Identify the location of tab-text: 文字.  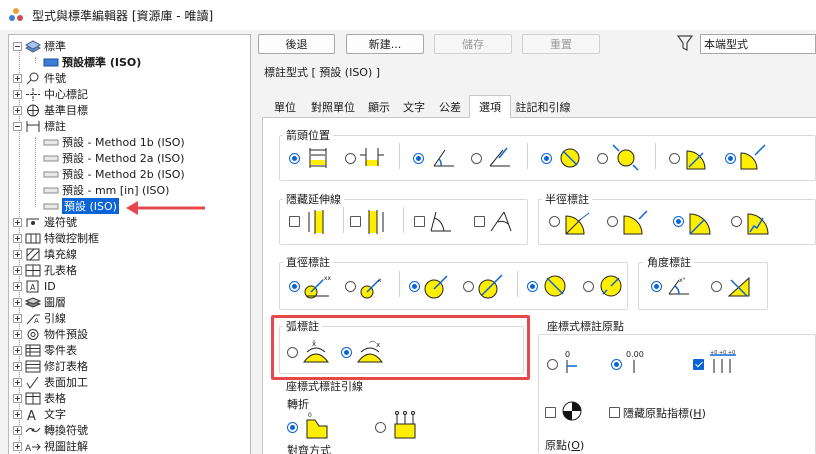
(414, 107).